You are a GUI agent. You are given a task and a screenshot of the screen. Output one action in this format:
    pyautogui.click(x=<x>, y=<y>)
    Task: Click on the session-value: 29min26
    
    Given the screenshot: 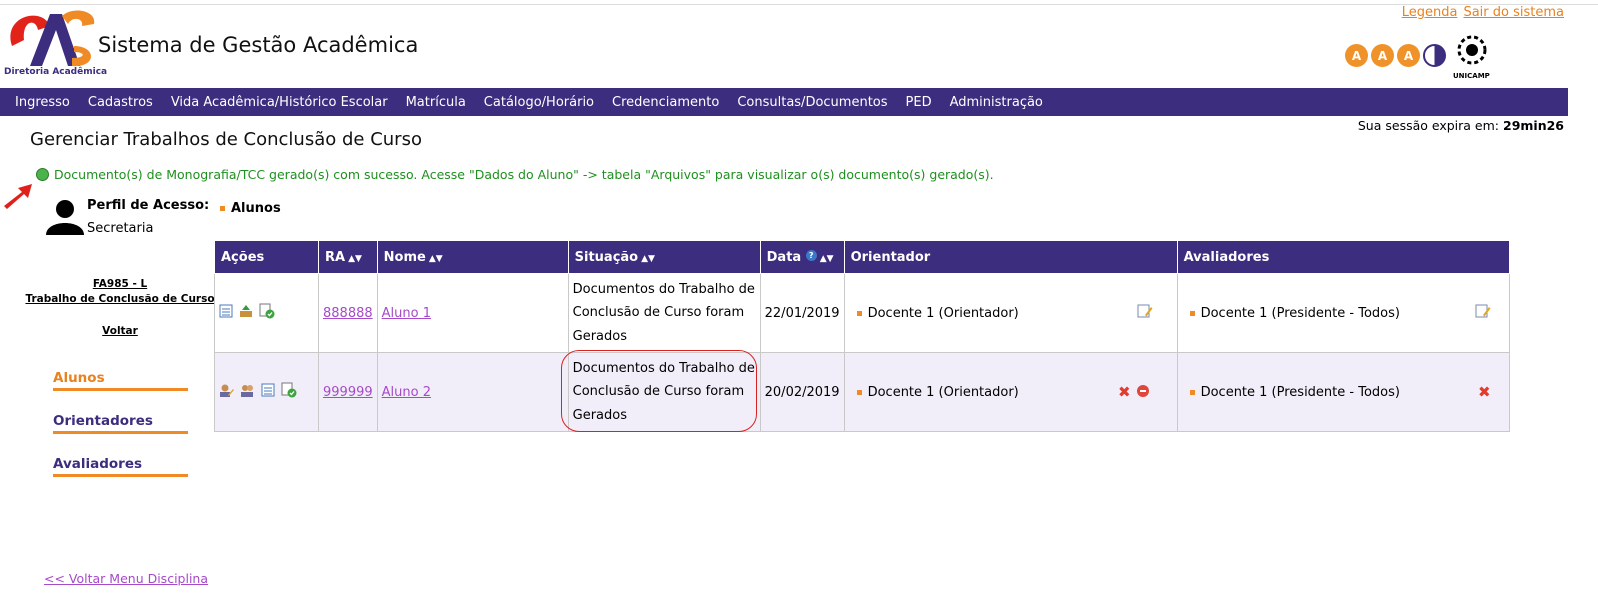 What is the action you would take?
    pyautogui.click(x=1533, y=125)
    